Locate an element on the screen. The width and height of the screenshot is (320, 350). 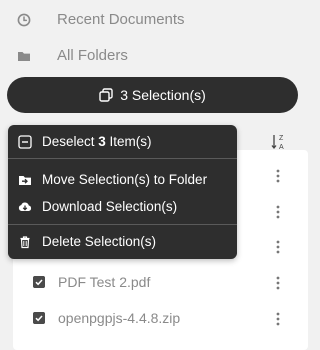
folder-icon is located at coordinates (24, 56).